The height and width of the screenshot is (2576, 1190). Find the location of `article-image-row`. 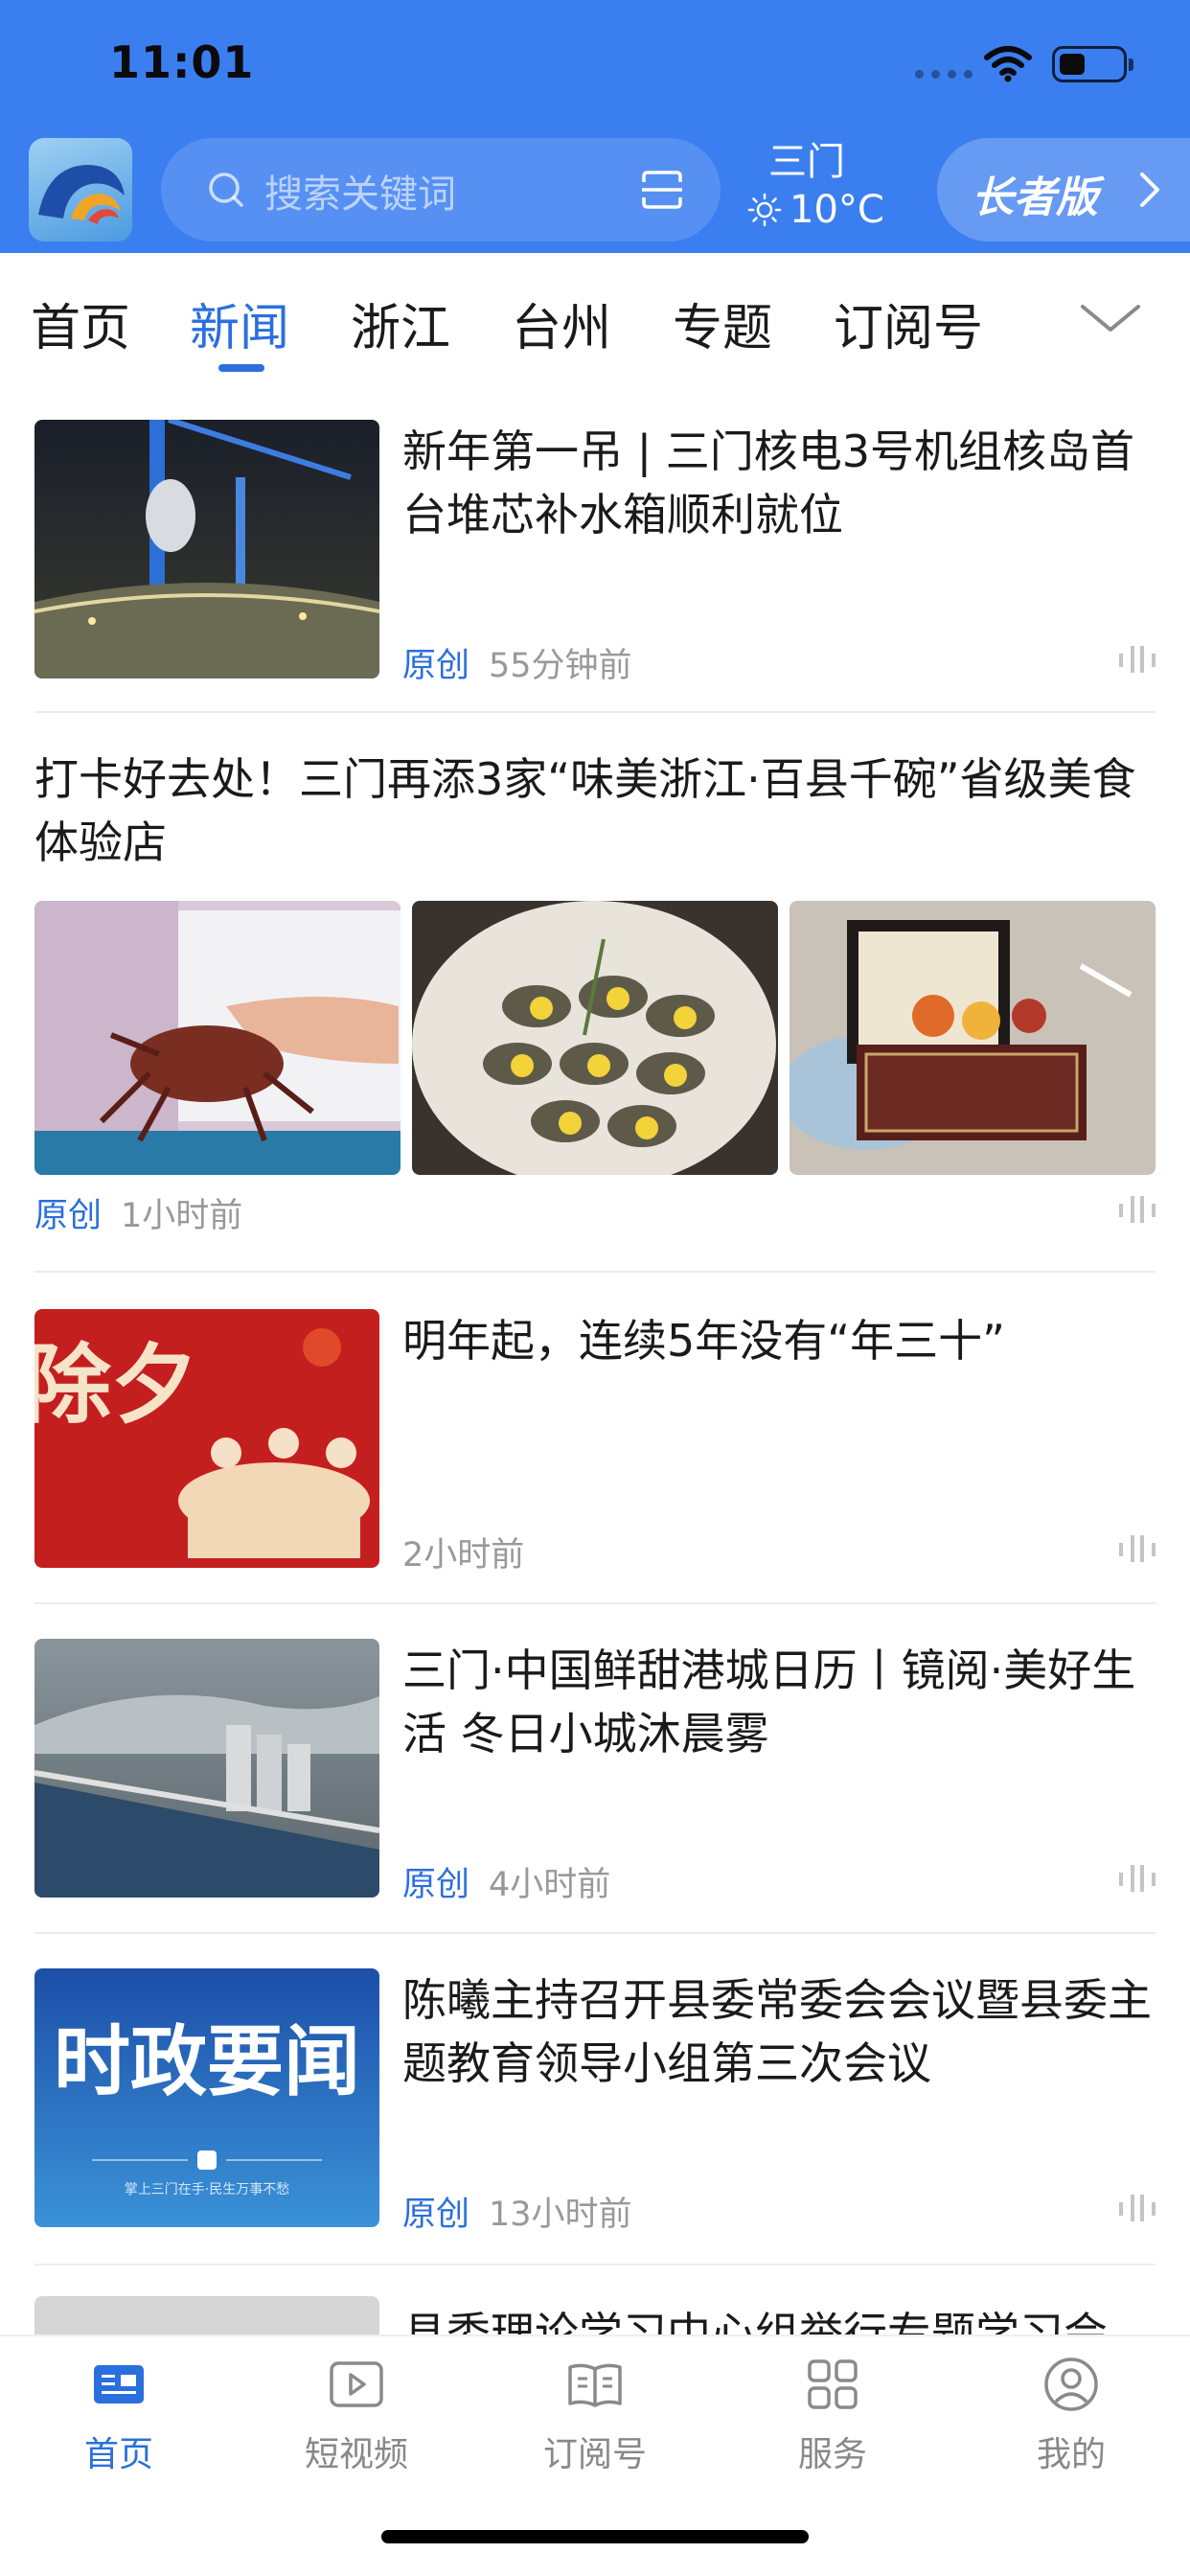

article-image-row is located at coordinates (595, 1038).